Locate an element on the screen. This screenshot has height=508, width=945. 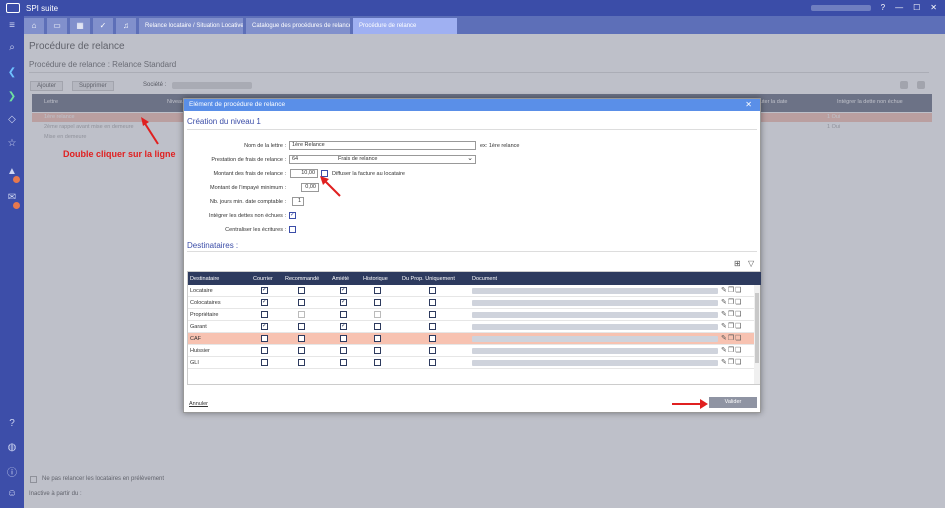
col-amiete: Amiété is located at coordinates (341, 279).